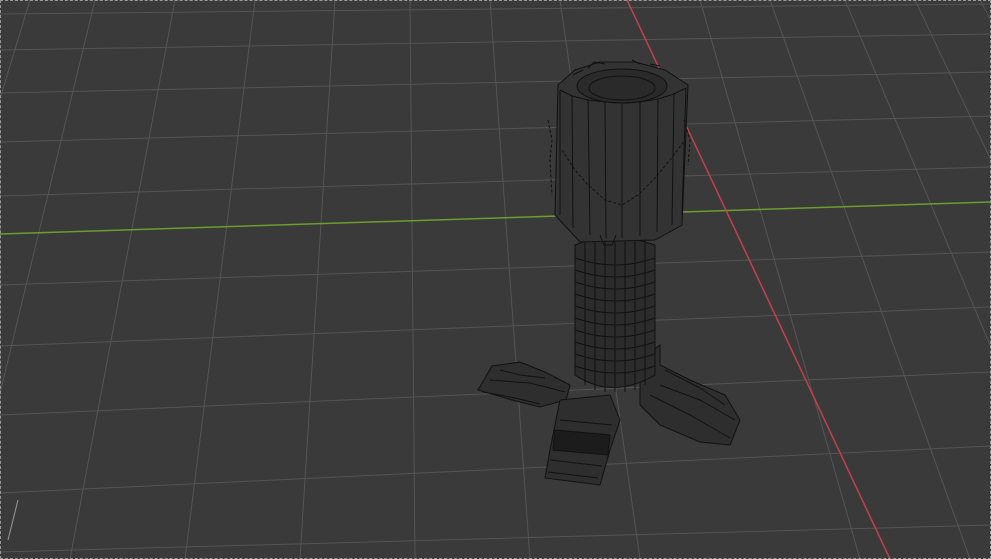 This screenshot has width=991, height=559. I want to click on tower-cup, so click(619, 152).